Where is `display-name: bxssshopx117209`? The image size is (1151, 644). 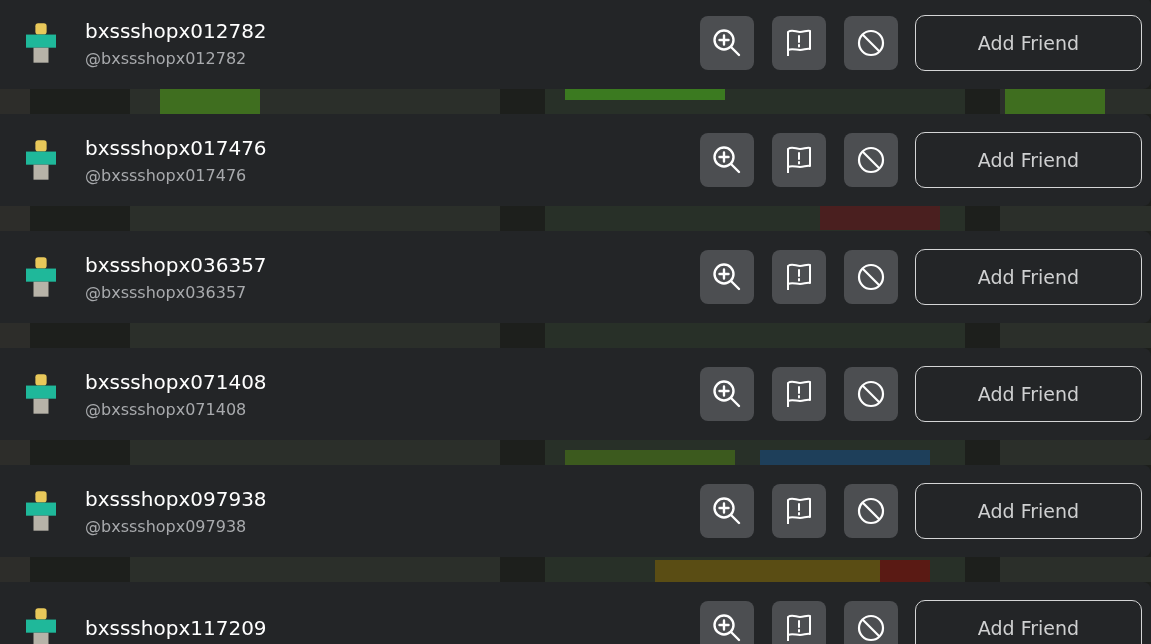
display-name: bxssshopx117209 is located at coordinates (176, 628).